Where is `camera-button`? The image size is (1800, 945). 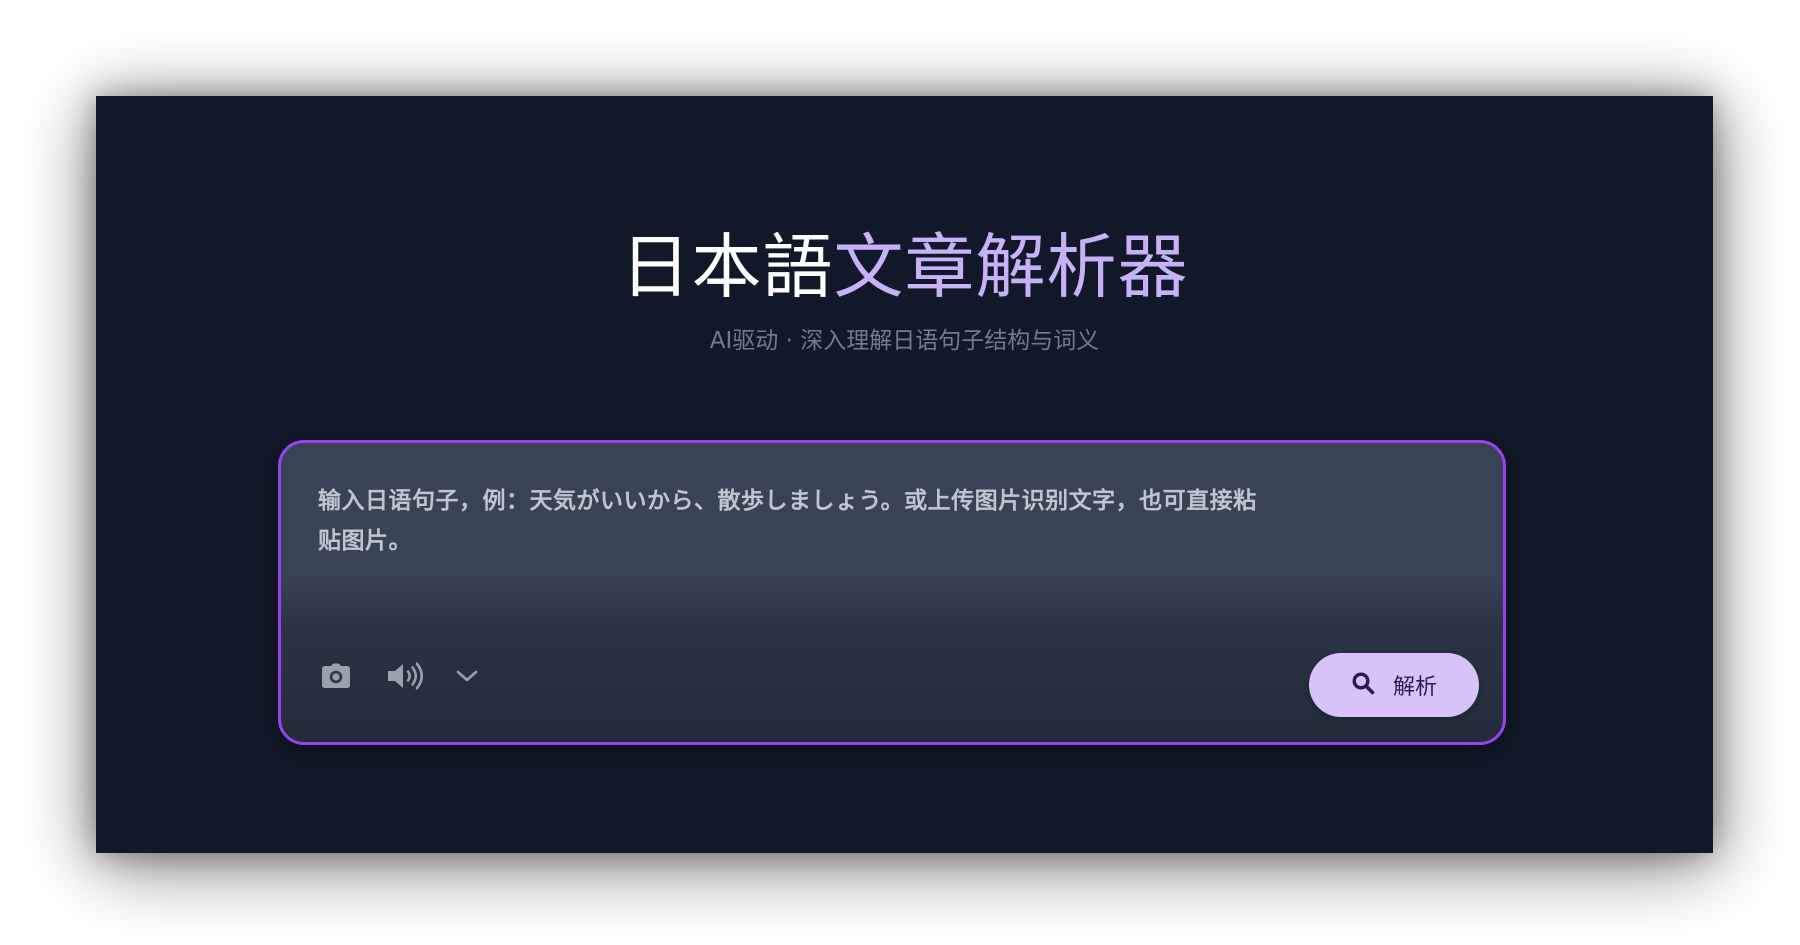
camera-button is located at coordinates (336, 676).